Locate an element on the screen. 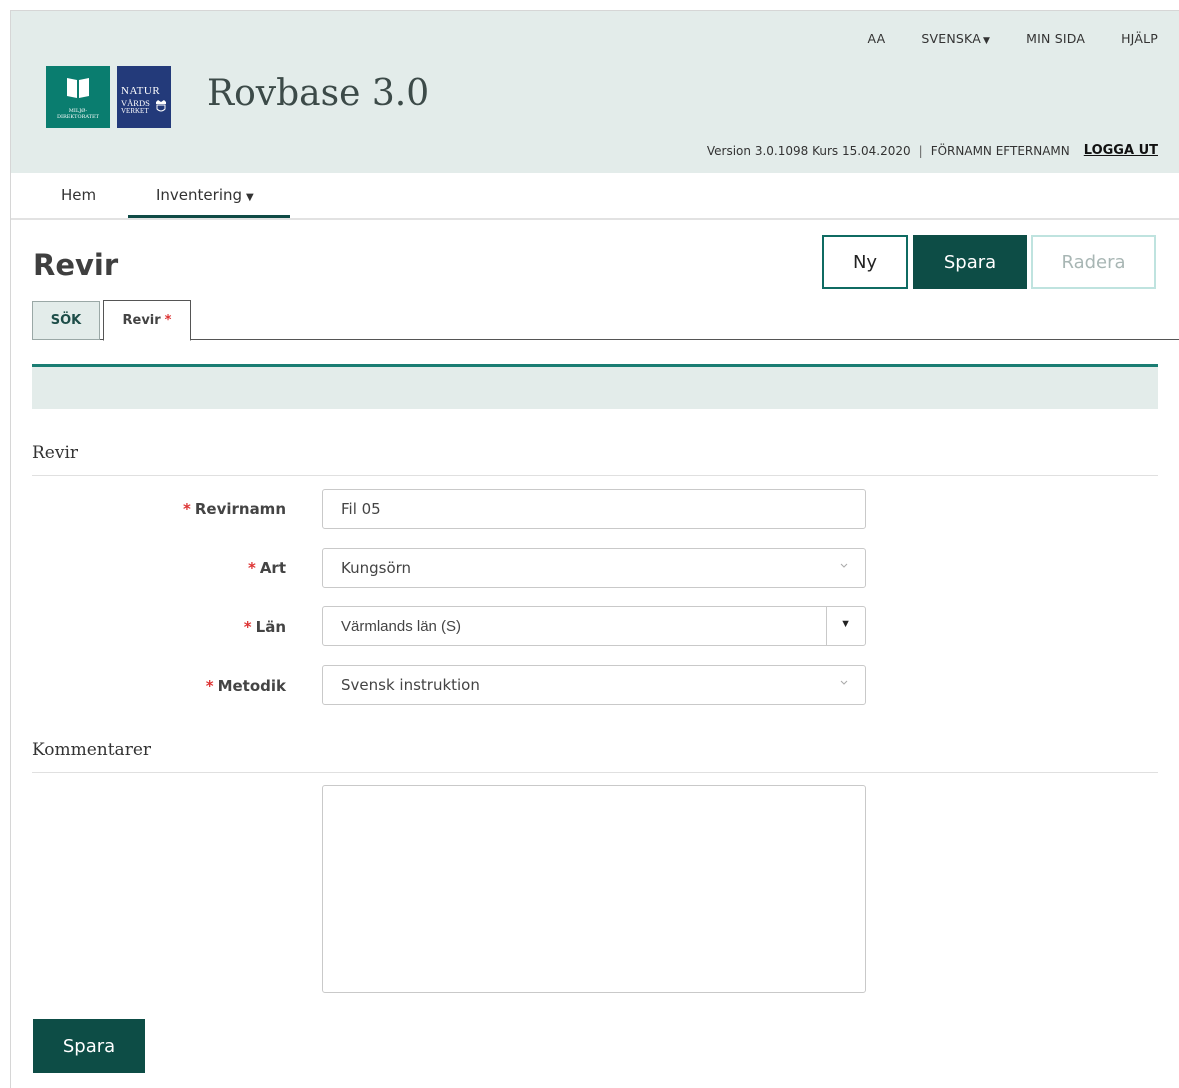 Image resolution: width=1179 pixels, height=1088 pixels. language-dropdown: SVENSKA ▼ is located at coordinates (955, 38).